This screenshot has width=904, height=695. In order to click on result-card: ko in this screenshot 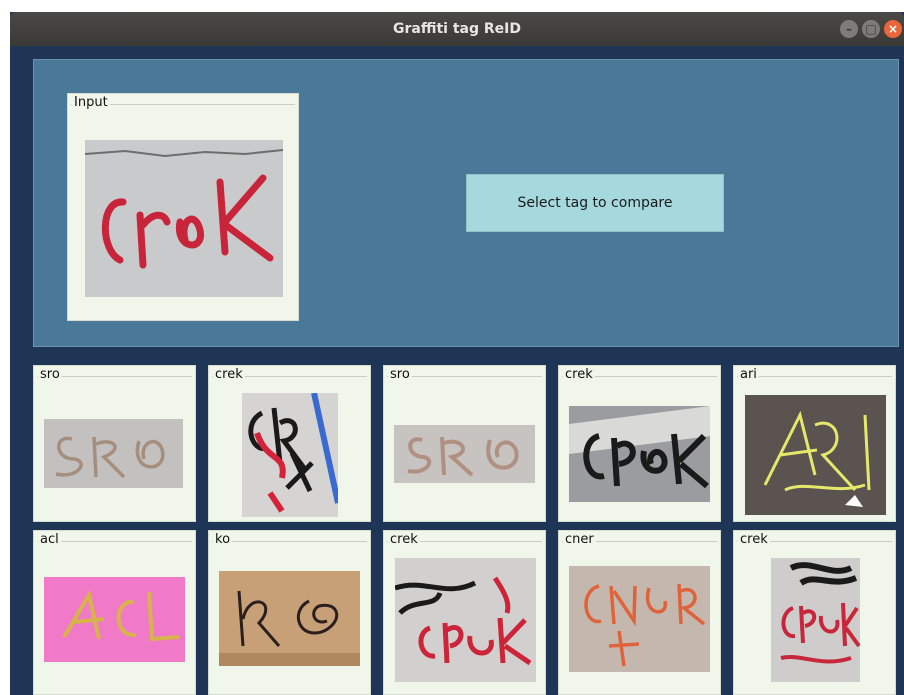, I will do `click(289, 612)`.